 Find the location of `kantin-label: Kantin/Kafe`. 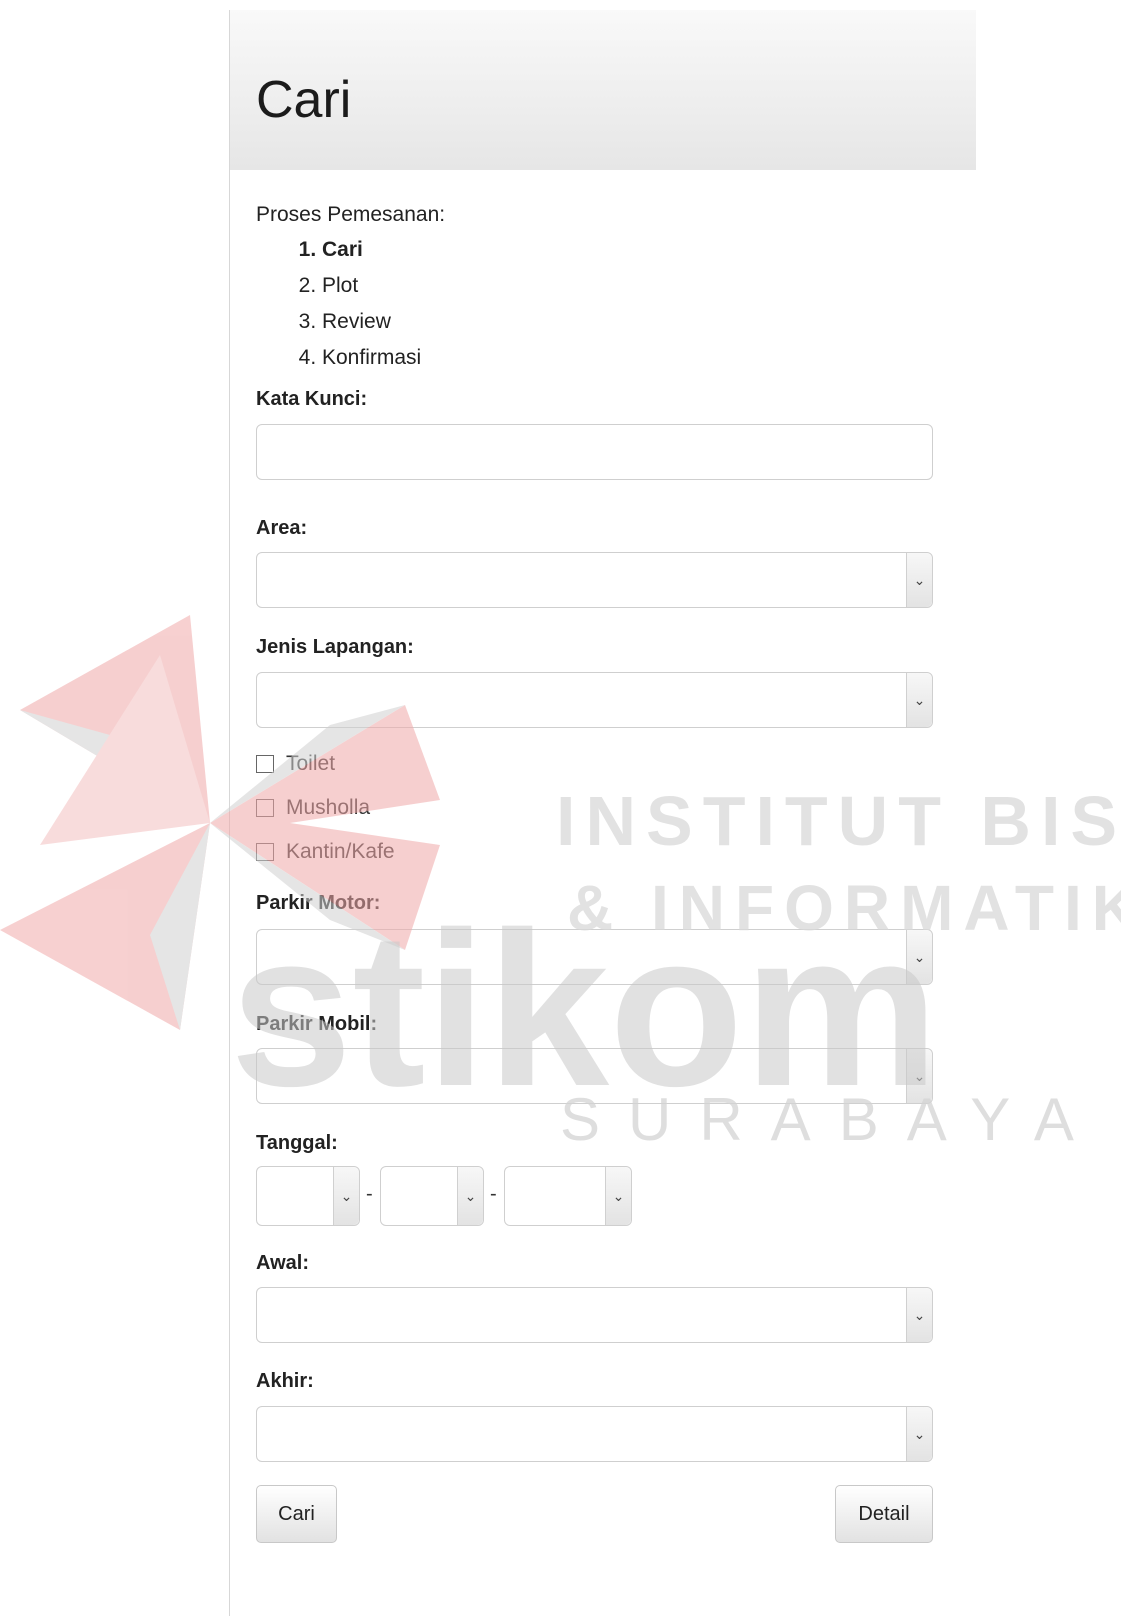

kantin-label: Kantin/Kafe is located at coordinates (340, 851).